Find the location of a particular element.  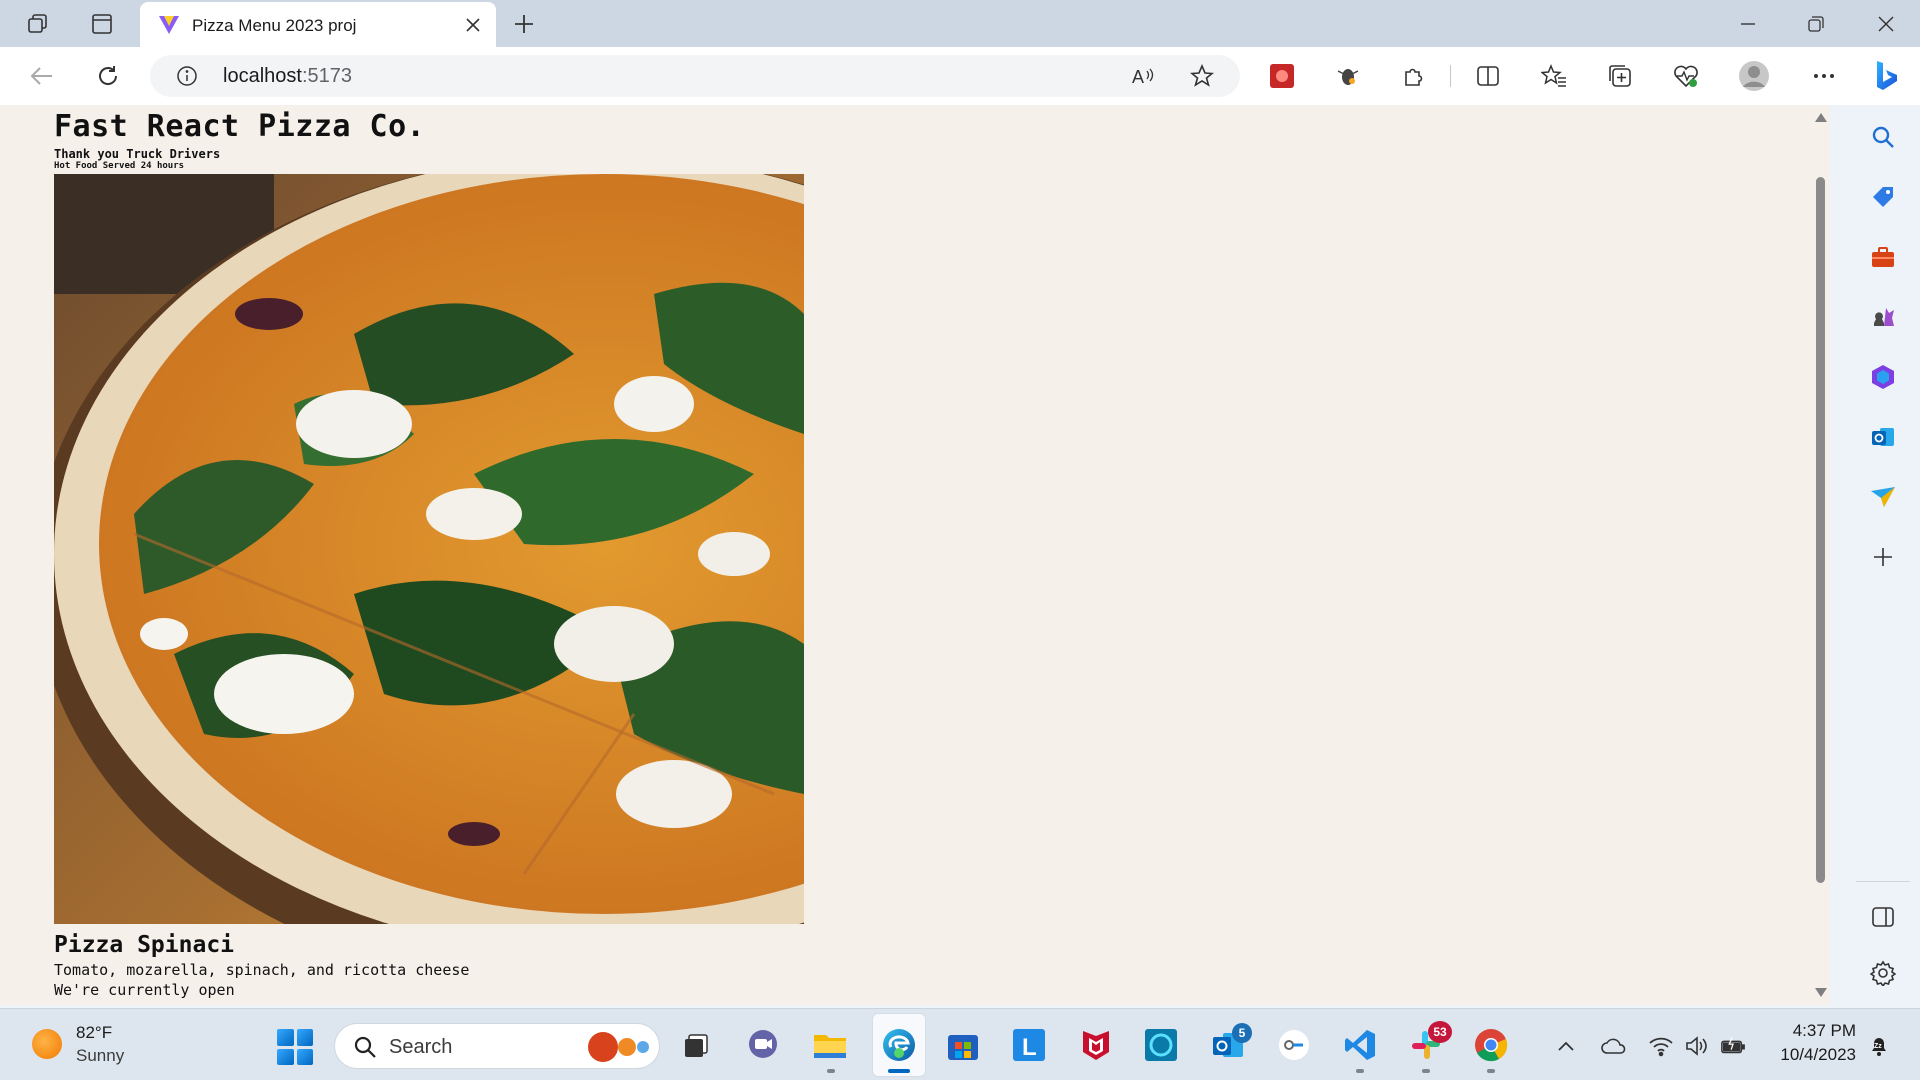

slack-running-indicator is located at coordinates (1426, 1071).